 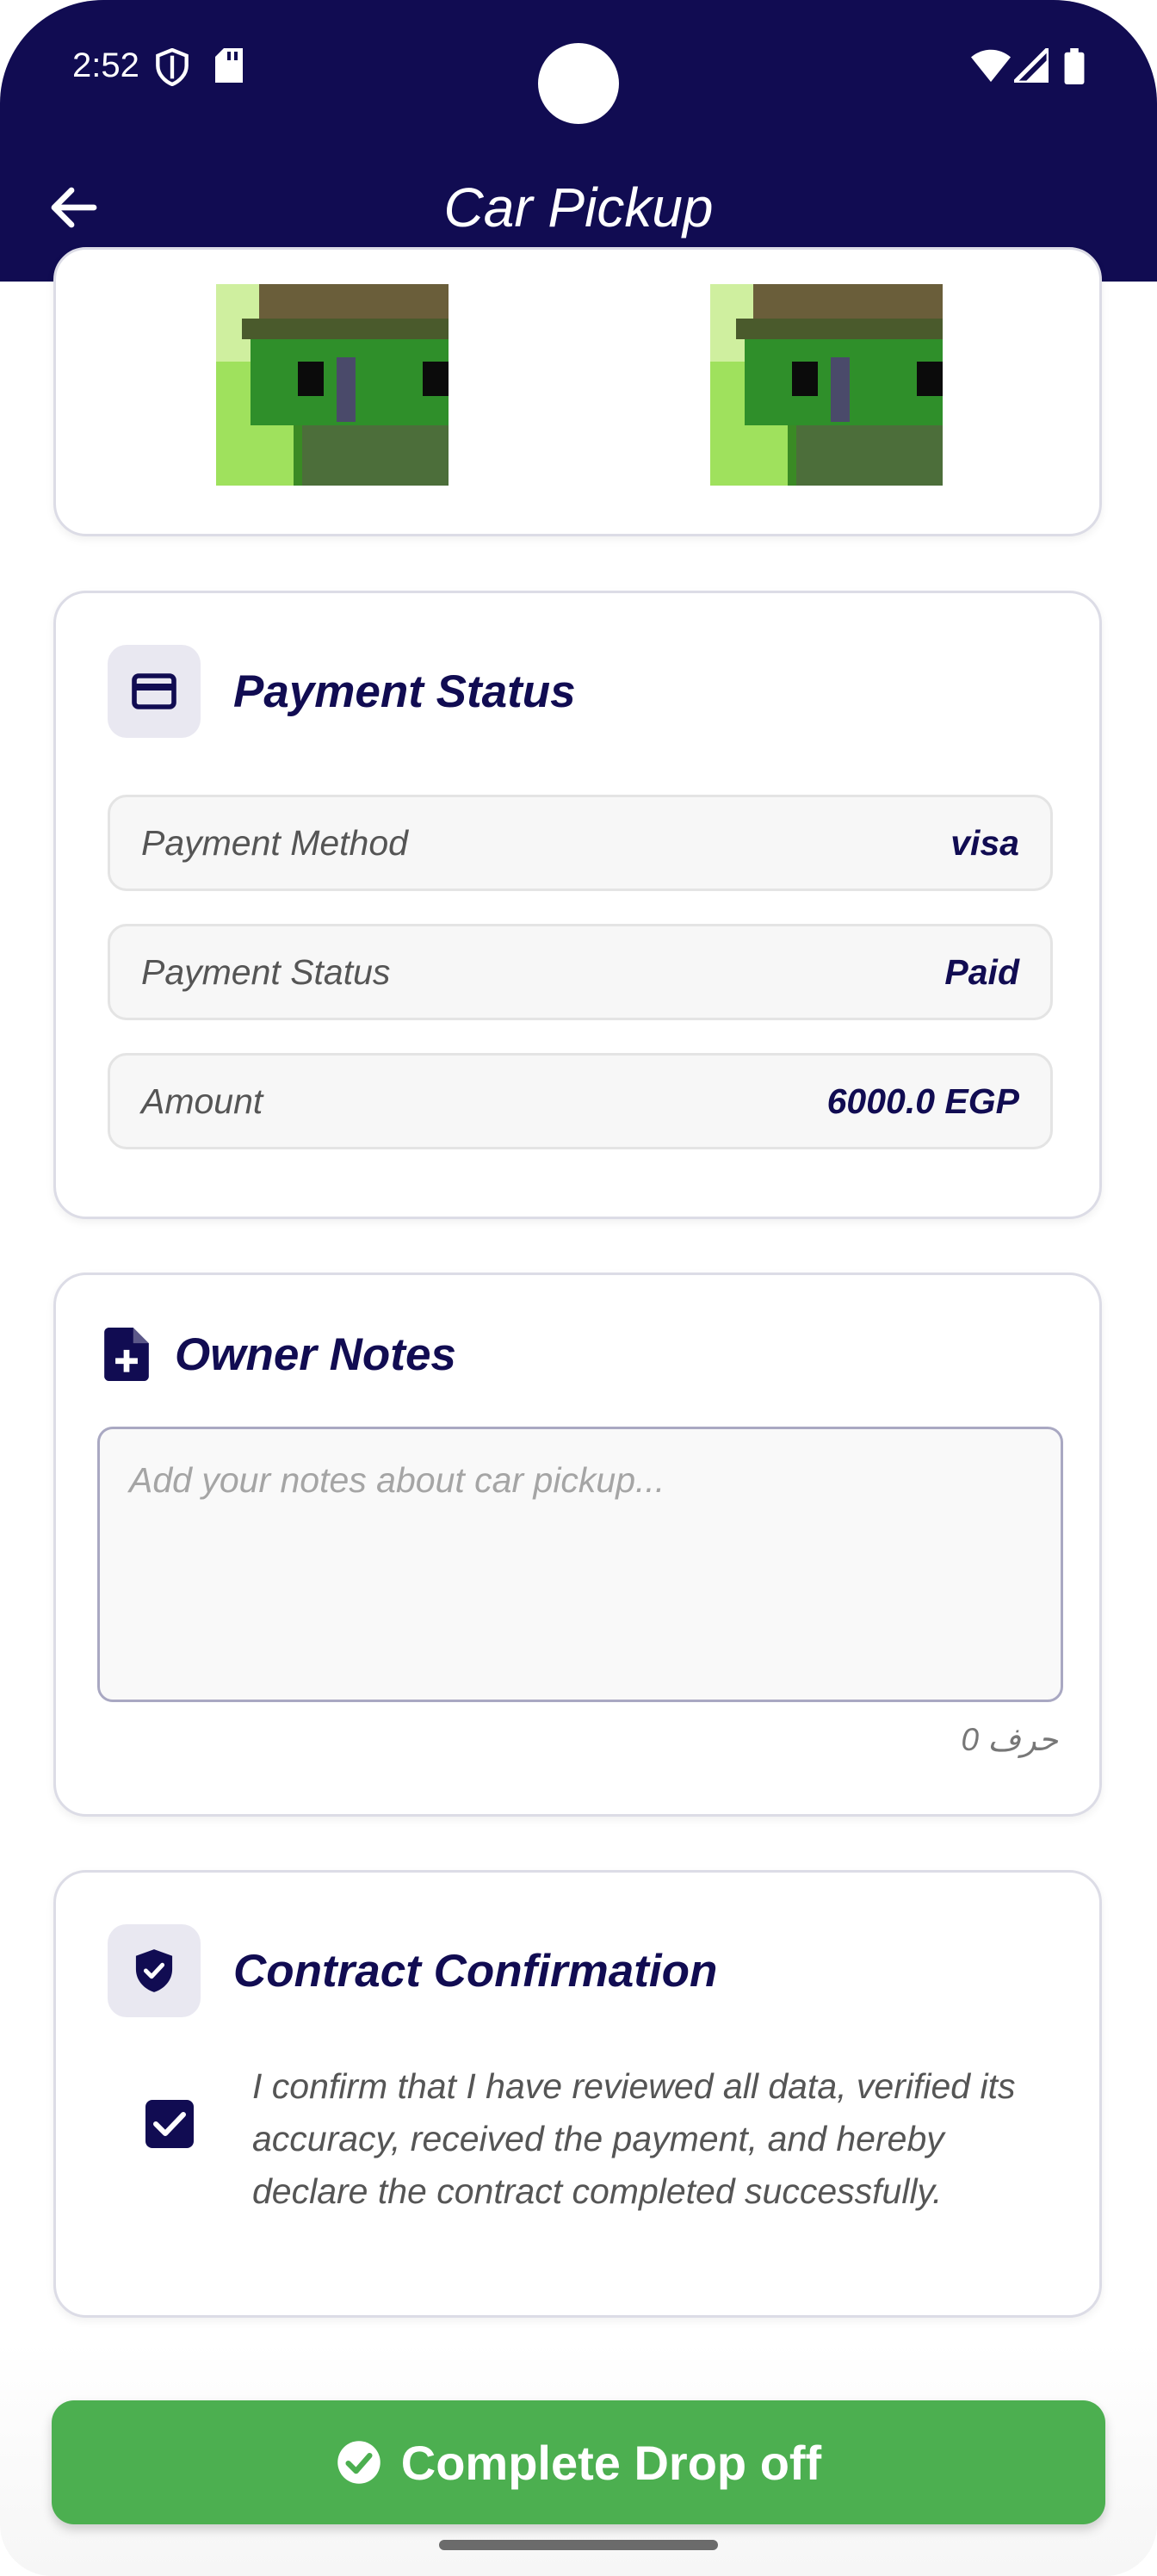 I want to click on contract-card-title: Contract Confirmation, so click(x=476, y=1971).